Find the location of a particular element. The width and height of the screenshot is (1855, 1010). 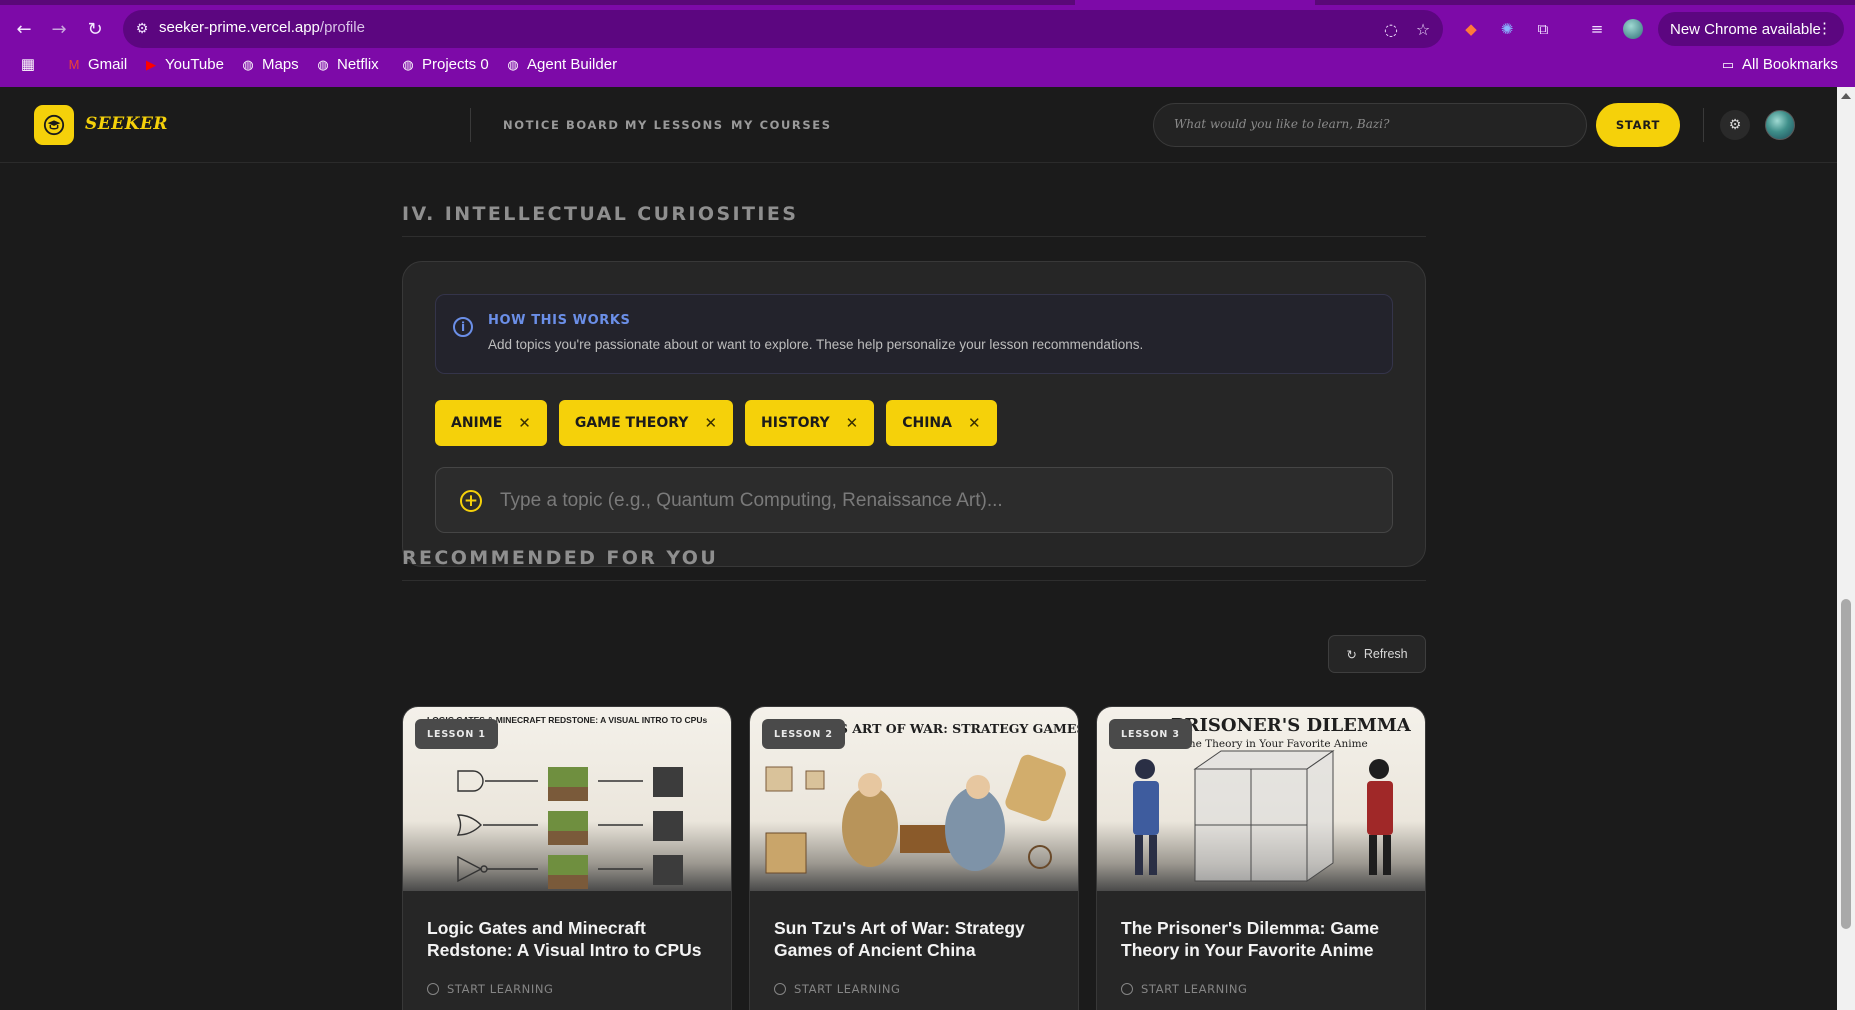

new-chrome-available-button: New Chrome available ⋮ is located at coordinates (1751, 29).